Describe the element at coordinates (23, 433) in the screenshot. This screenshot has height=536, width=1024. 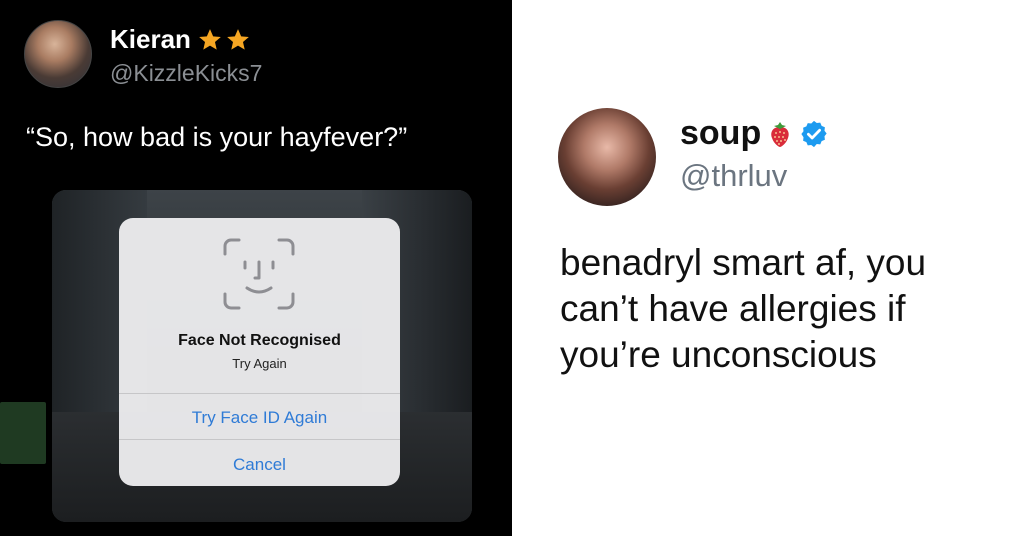
I see `green-patch` at that location.